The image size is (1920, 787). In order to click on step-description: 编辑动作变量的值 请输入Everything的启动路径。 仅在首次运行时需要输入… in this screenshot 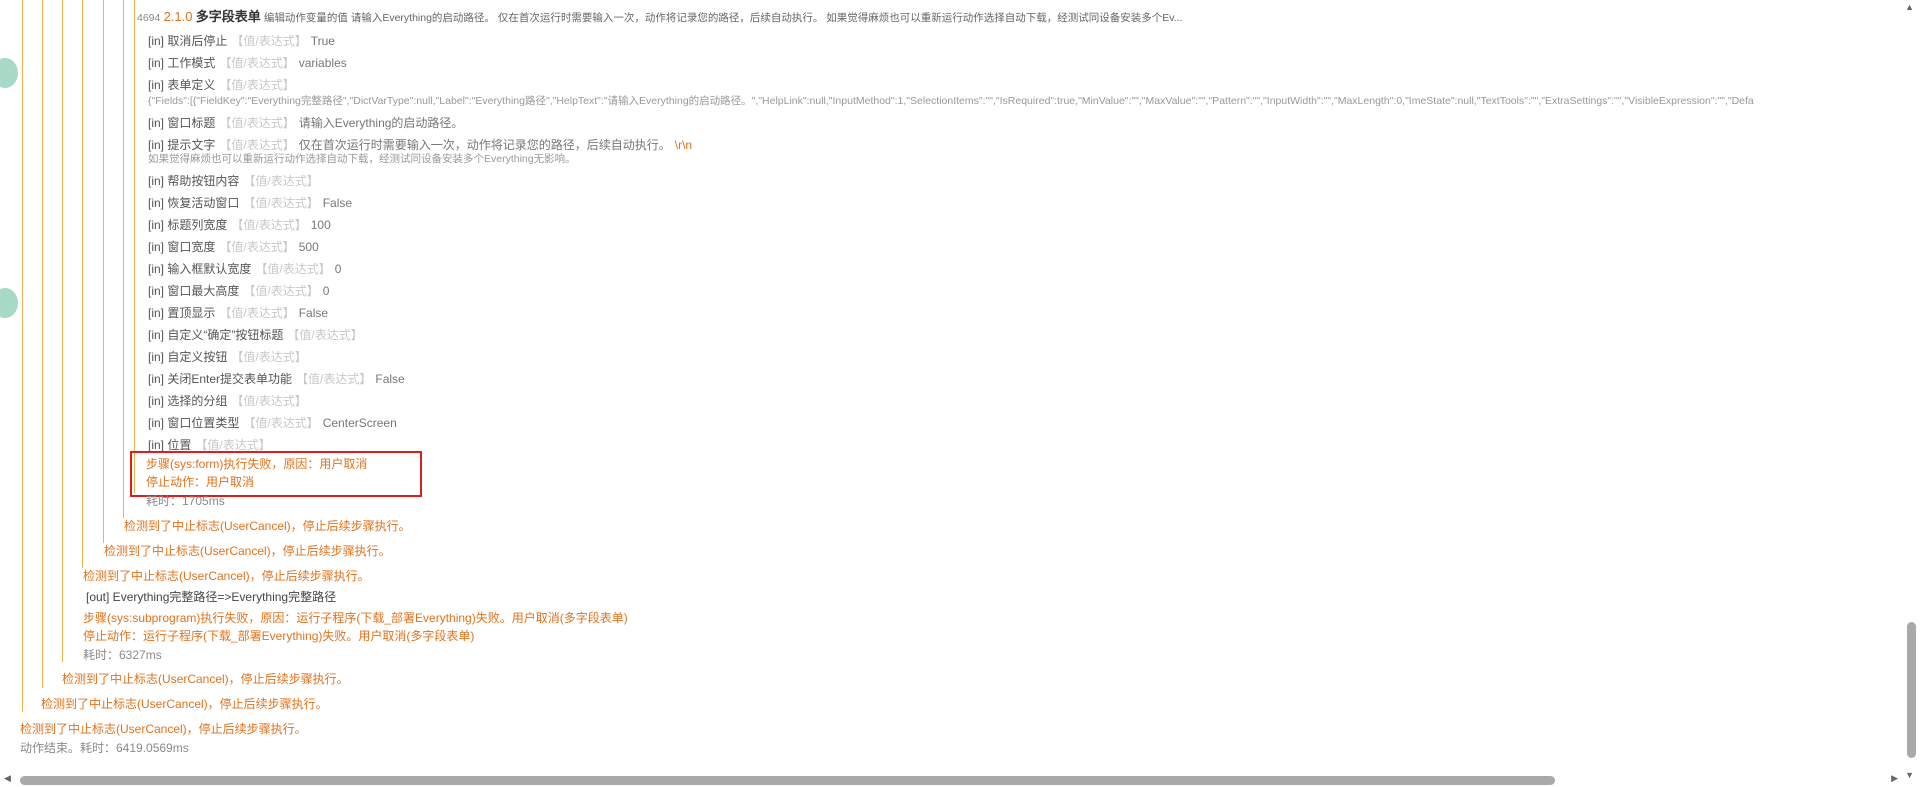, I will do `click(723, 18)`.